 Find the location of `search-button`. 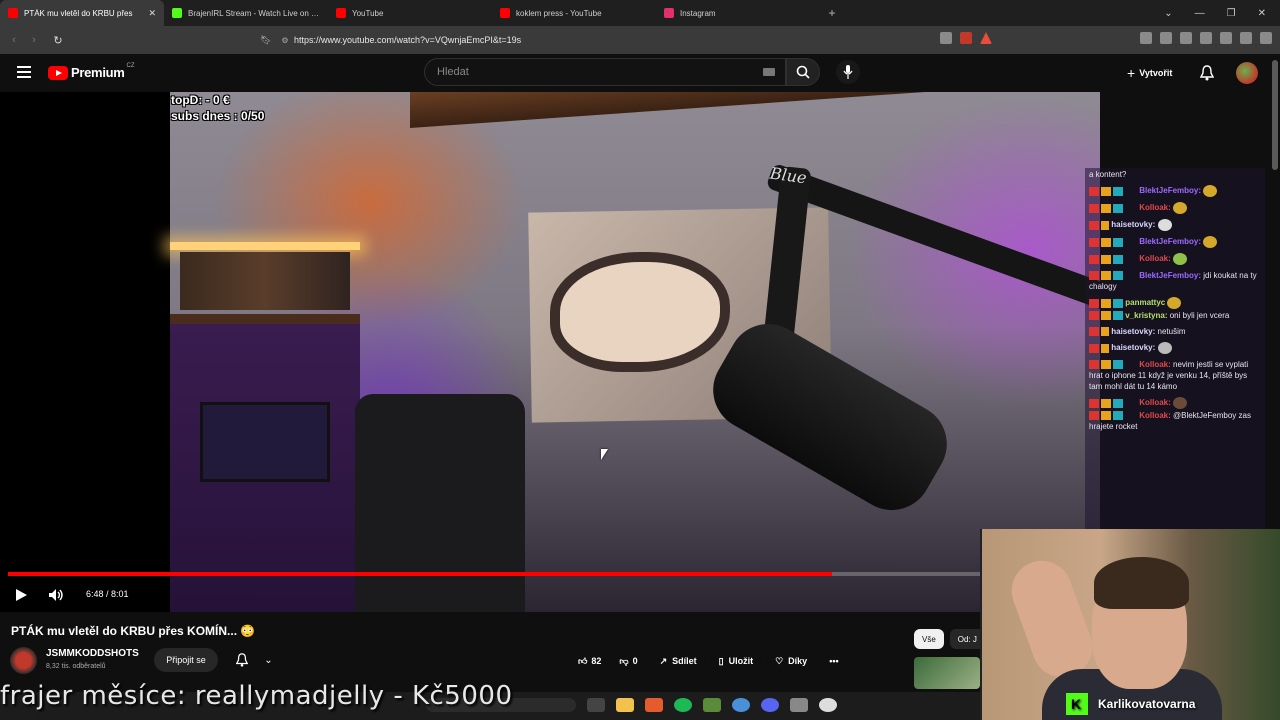

search-button is located at coordinates (803, 72).